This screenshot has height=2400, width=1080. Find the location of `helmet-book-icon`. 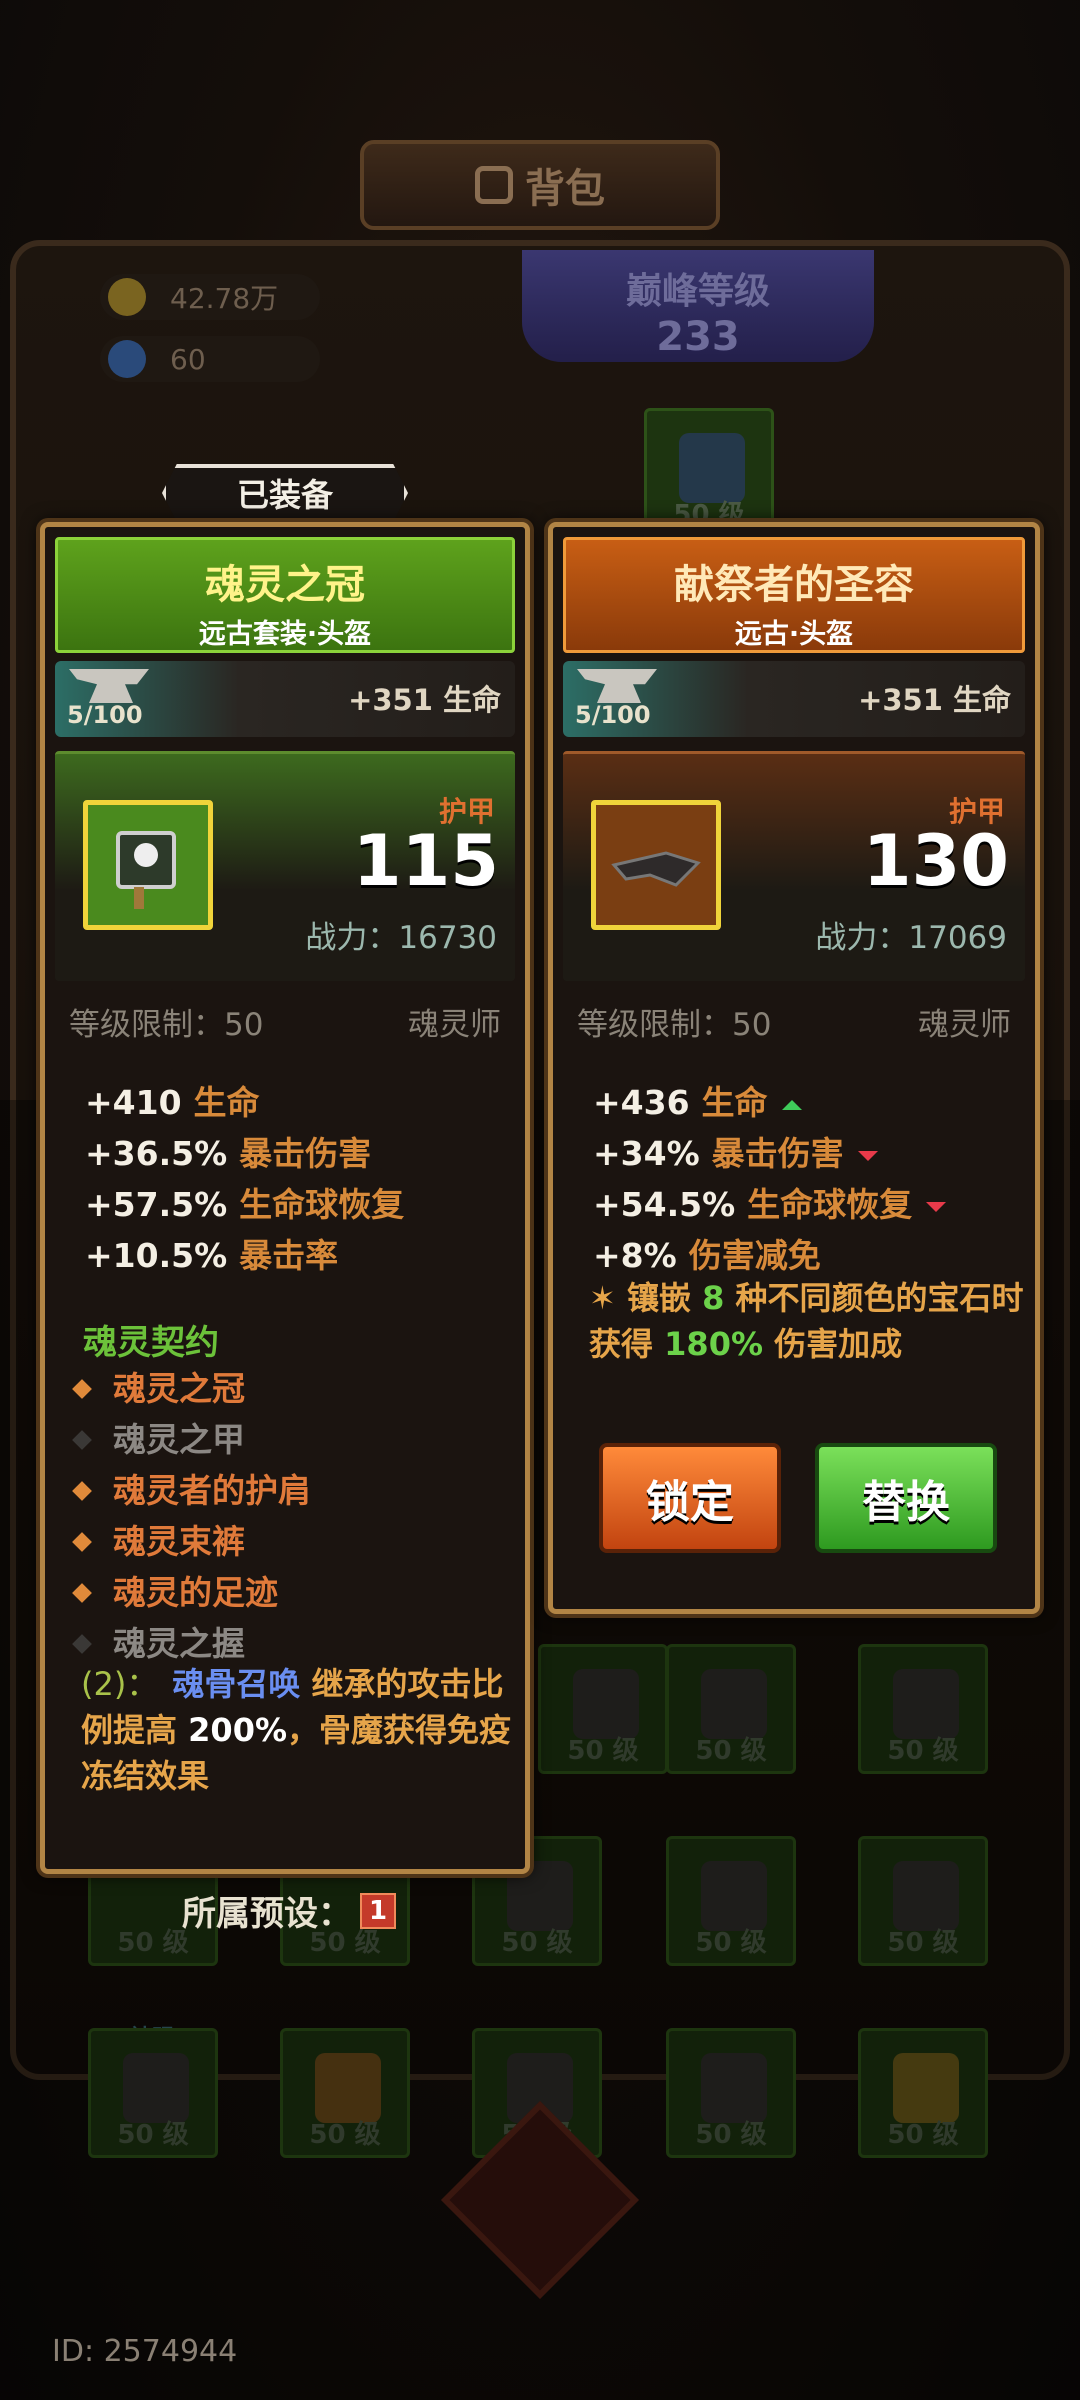

helmet-book-icon is located at coordinates (146, 870).